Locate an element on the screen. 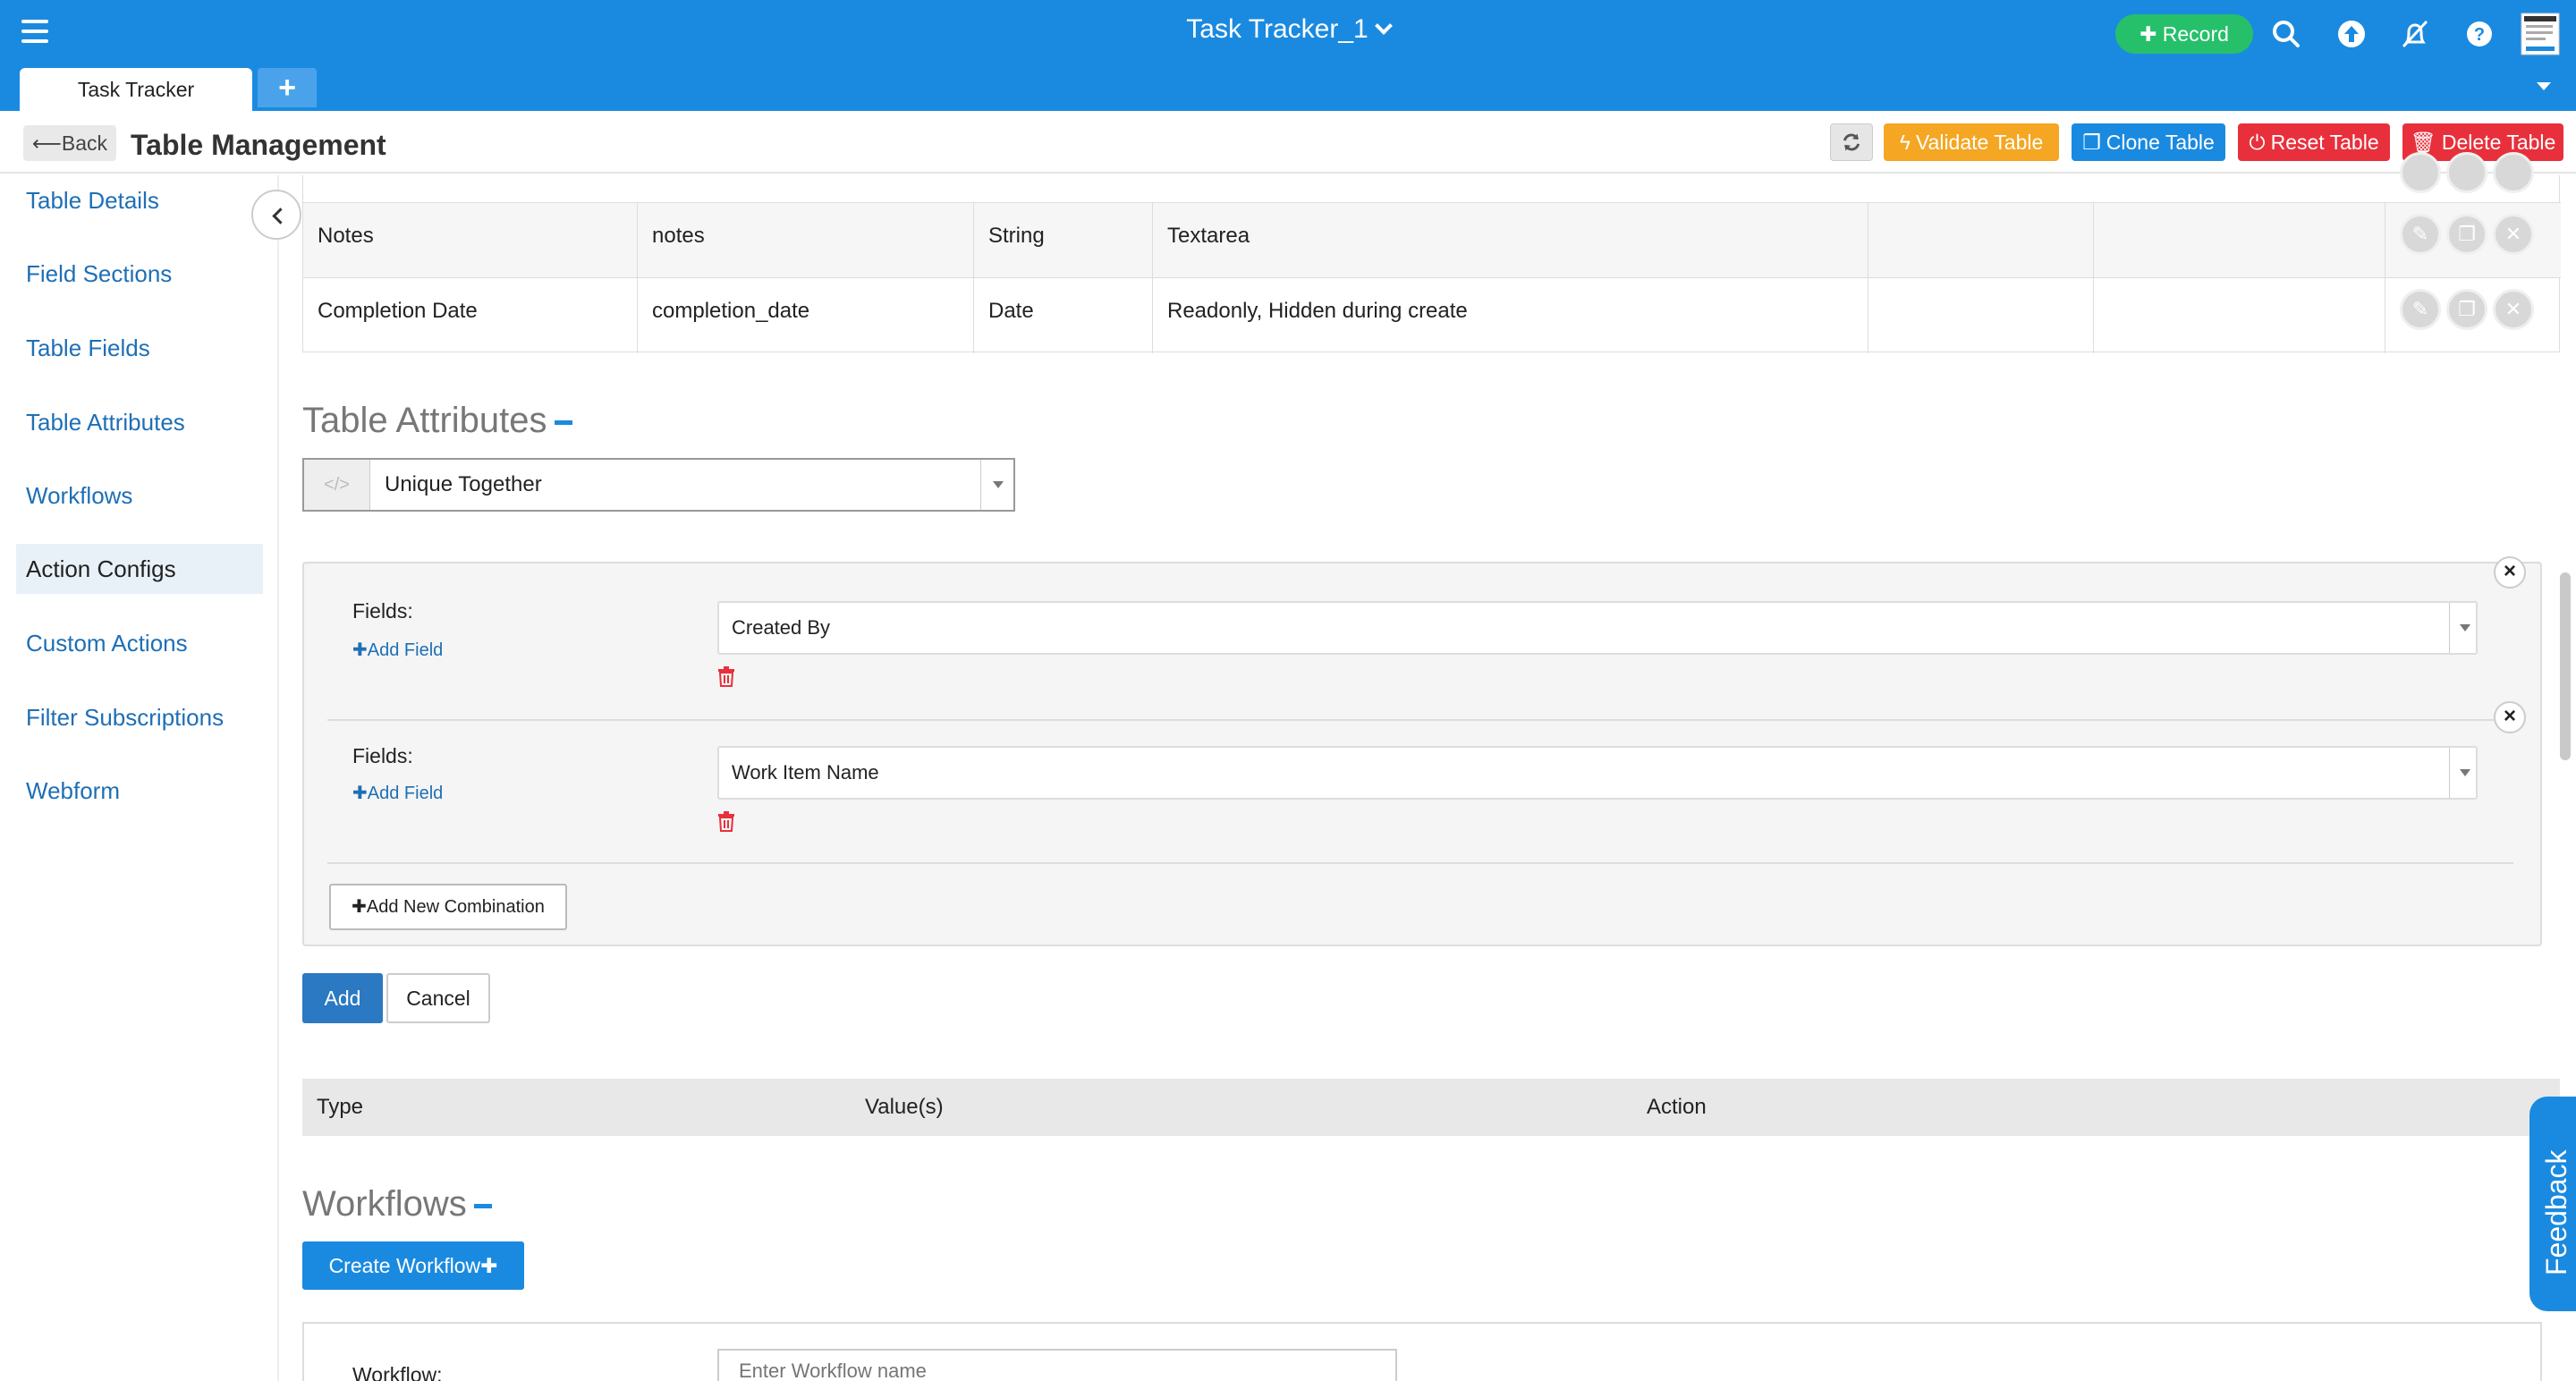 Image resolution: width=2576 pixels, height=1381 pixels. field-type-cell: String is located at coordinates (1063, 240).